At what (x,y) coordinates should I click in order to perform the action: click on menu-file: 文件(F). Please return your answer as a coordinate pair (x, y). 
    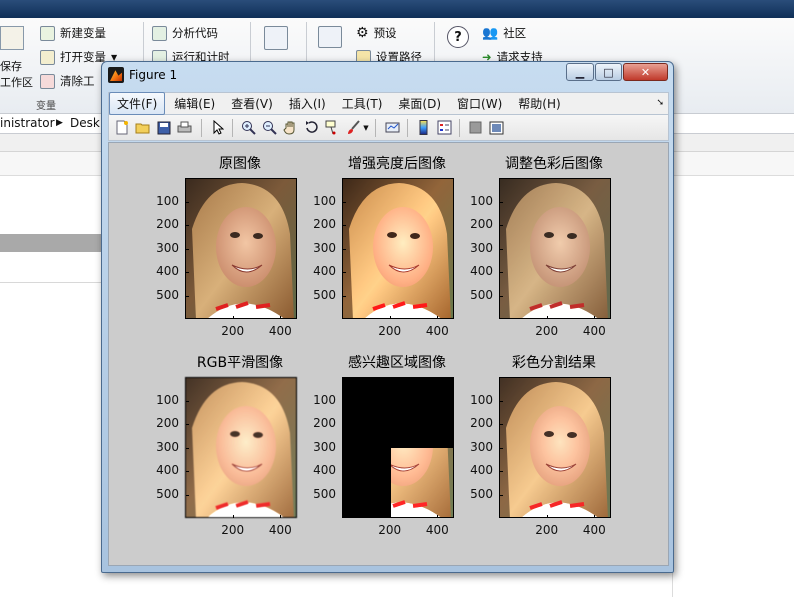
    Looking at the image, I should click on (137, 103).